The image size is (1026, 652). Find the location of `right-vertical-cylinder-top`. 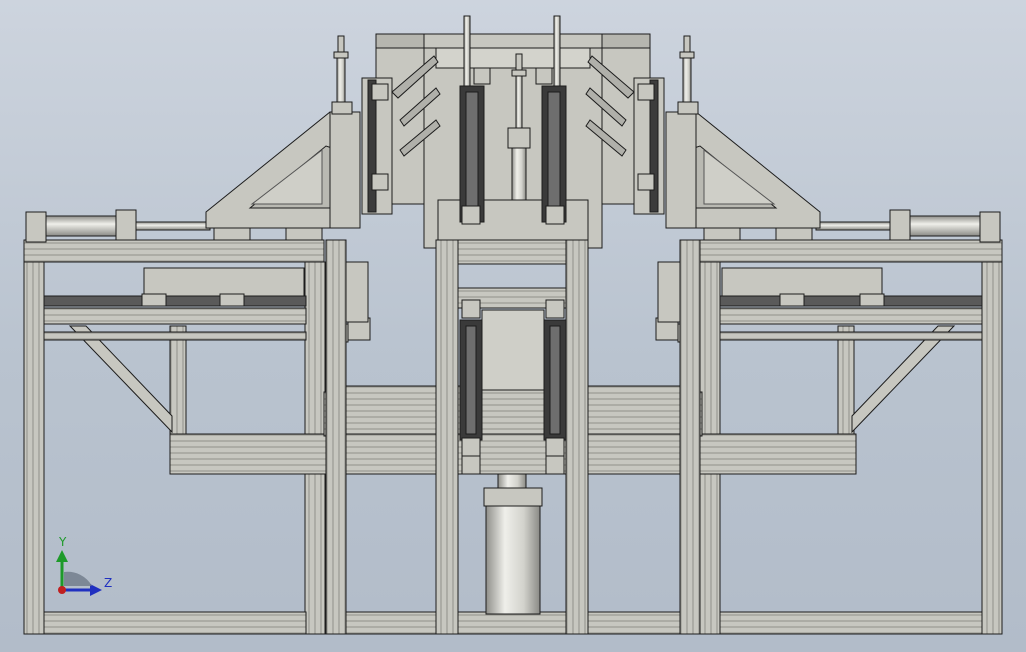

right-vertical-cylinder-top is located at coordinates (688, 75).